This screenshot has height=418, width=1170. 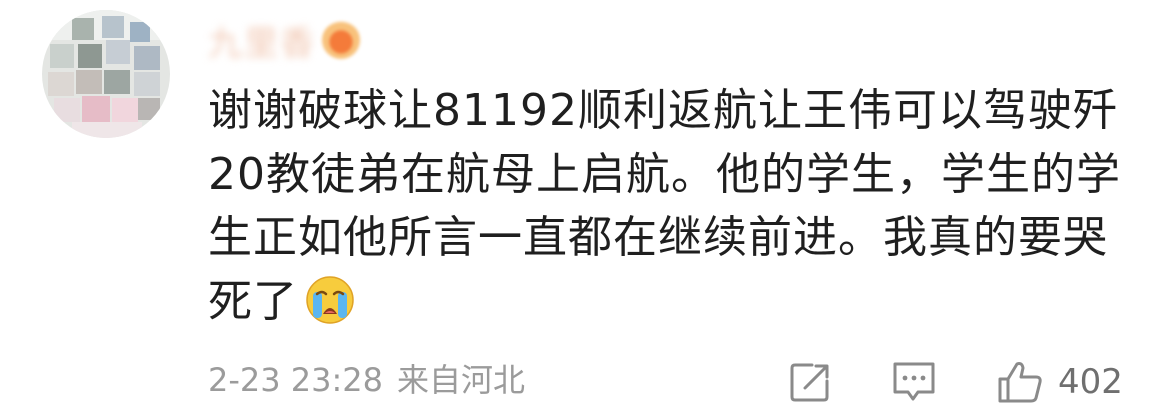 What do you see at coordinates (106, 74) in the screenshot?
I see `avatar` at bounding box center [106, 74].